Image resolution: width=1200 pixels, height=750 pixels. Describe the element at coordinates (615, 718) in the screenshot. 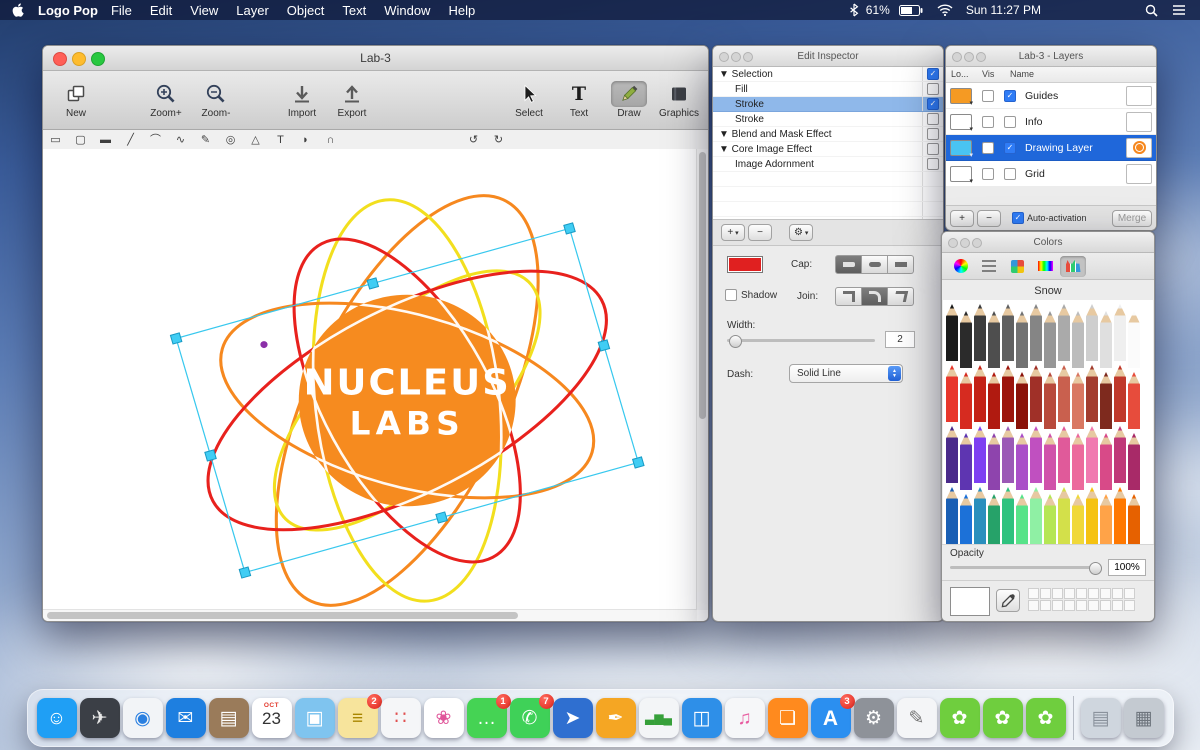

I see `dock-pages: ✒` at that location.